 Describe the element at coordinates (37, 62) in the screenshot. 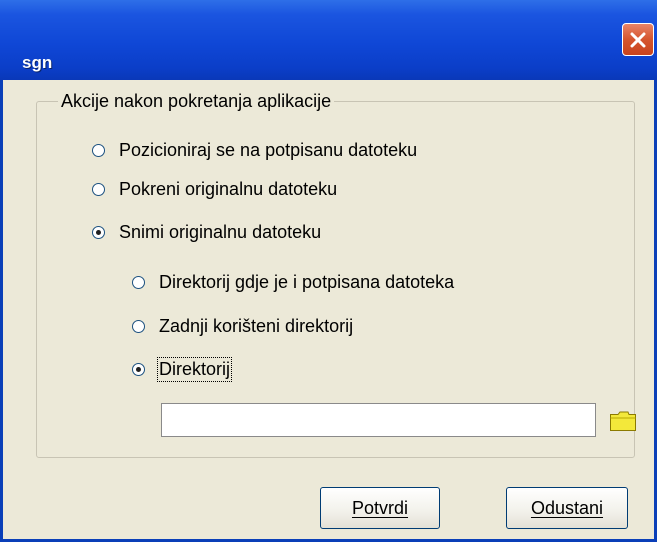

I see `window-title: sgn` at that location.